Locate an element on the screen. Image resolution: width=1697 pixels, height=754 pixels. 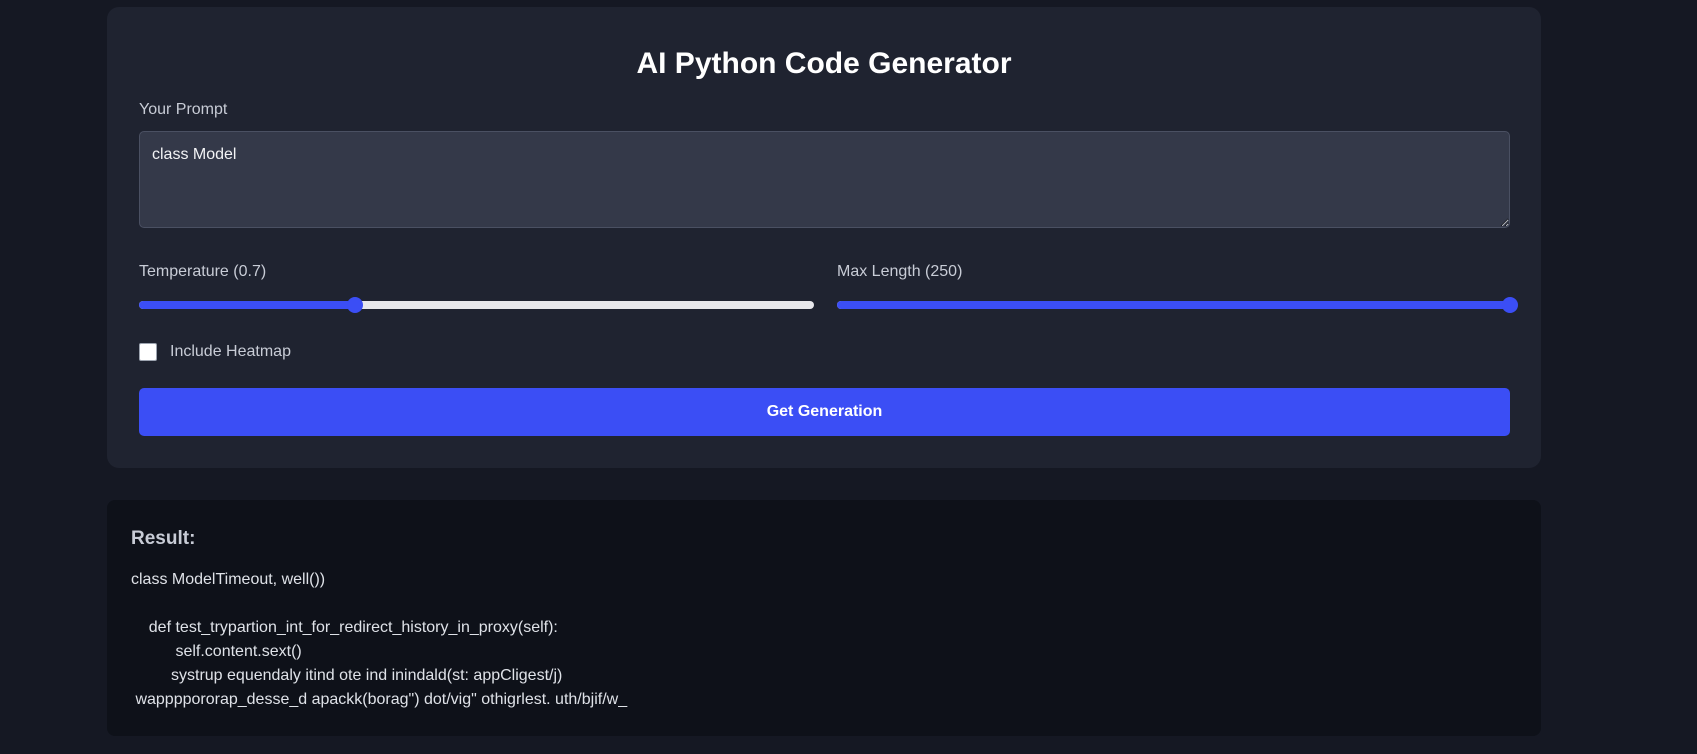
max-length-label: Max Length (250) is located at coordinates (900, 271).